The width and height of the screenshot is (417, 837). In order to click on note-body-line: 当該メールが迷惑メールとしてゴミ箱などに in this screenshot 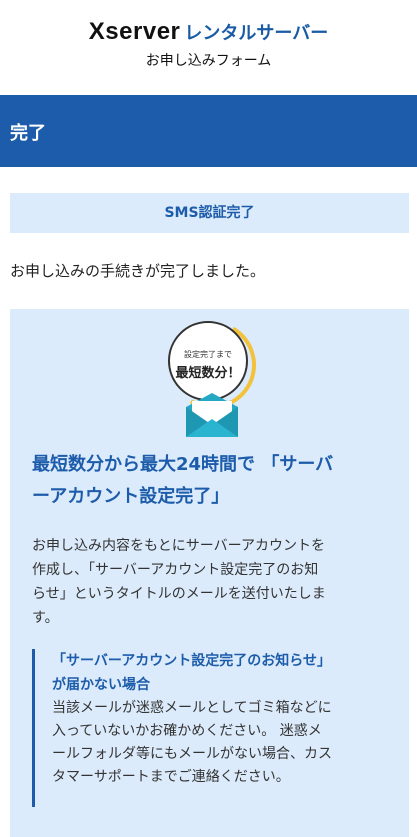, I will do `click(192, 708)`.